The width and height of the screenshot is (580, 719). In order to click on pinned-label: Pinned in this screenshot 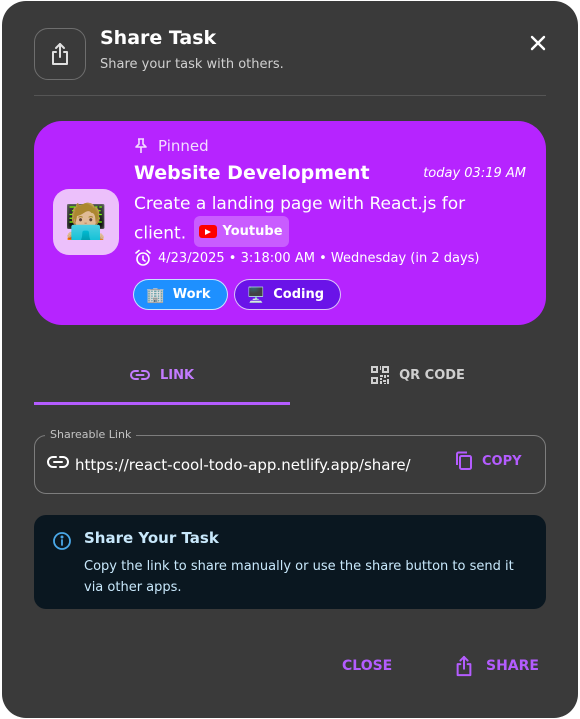, I will do `click(171, 146)`.